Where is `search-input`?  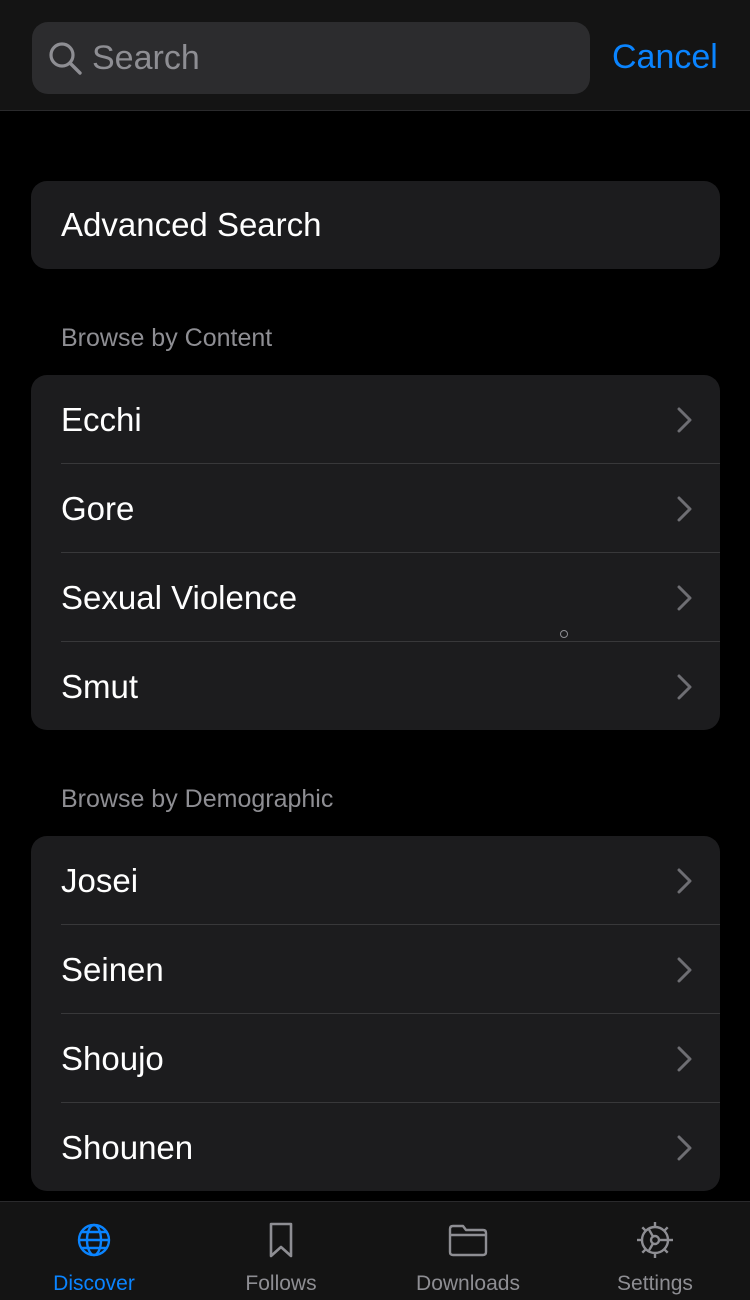 search-input is located at coordinates (332, 58).